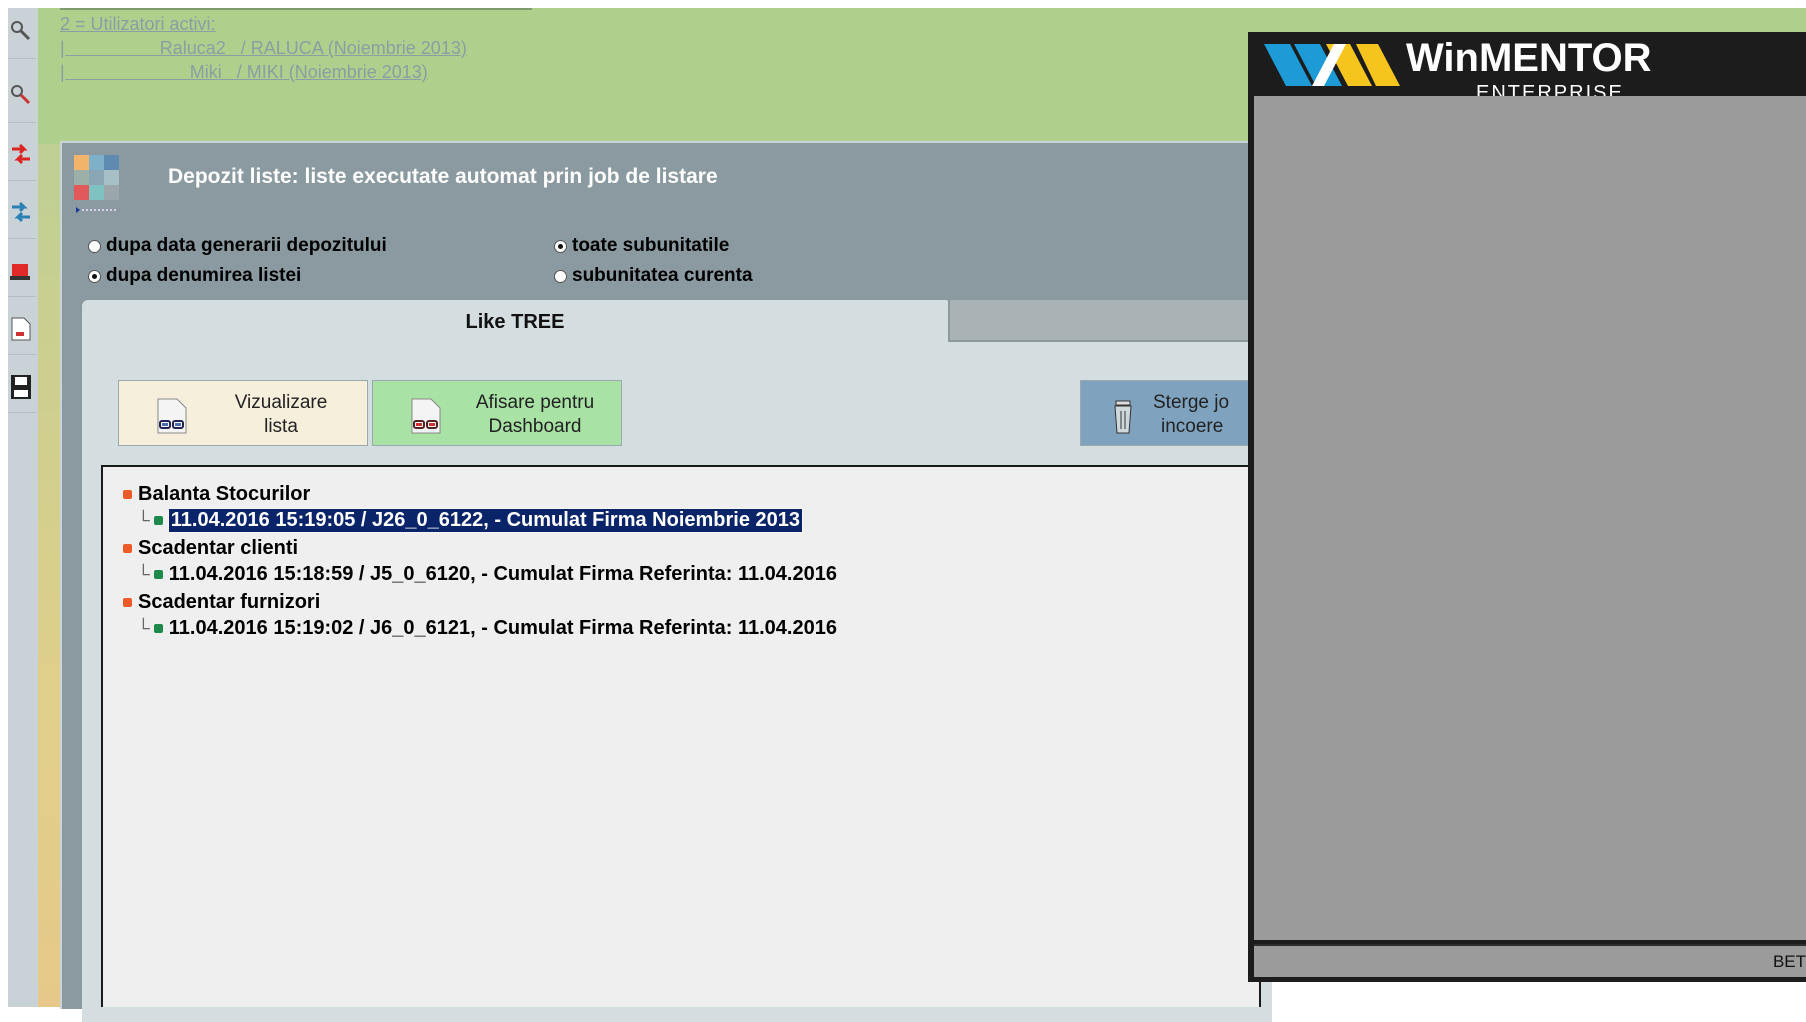 This screenshot has width=1806, height=1022. What do you see at coordinates (97, 184) in the screenshot?
I see `window-app-icon` at bounding box center [97, 184].